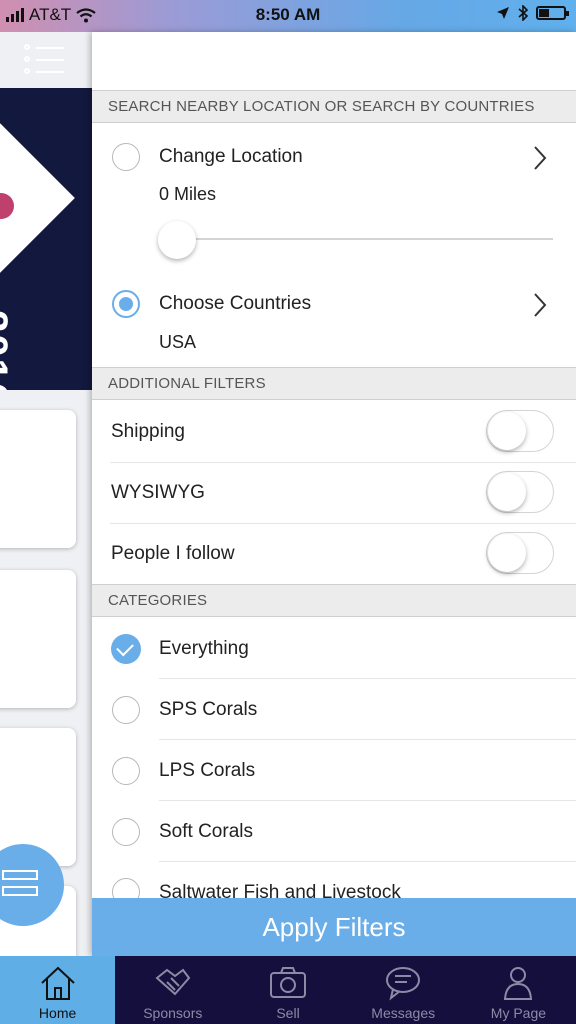 The height and width of the screenshot is (1024, 576). What do you see at coordinates (204, 649) in the screenshot?
I see `category-label: Everything` at bounding box center [204, 649].